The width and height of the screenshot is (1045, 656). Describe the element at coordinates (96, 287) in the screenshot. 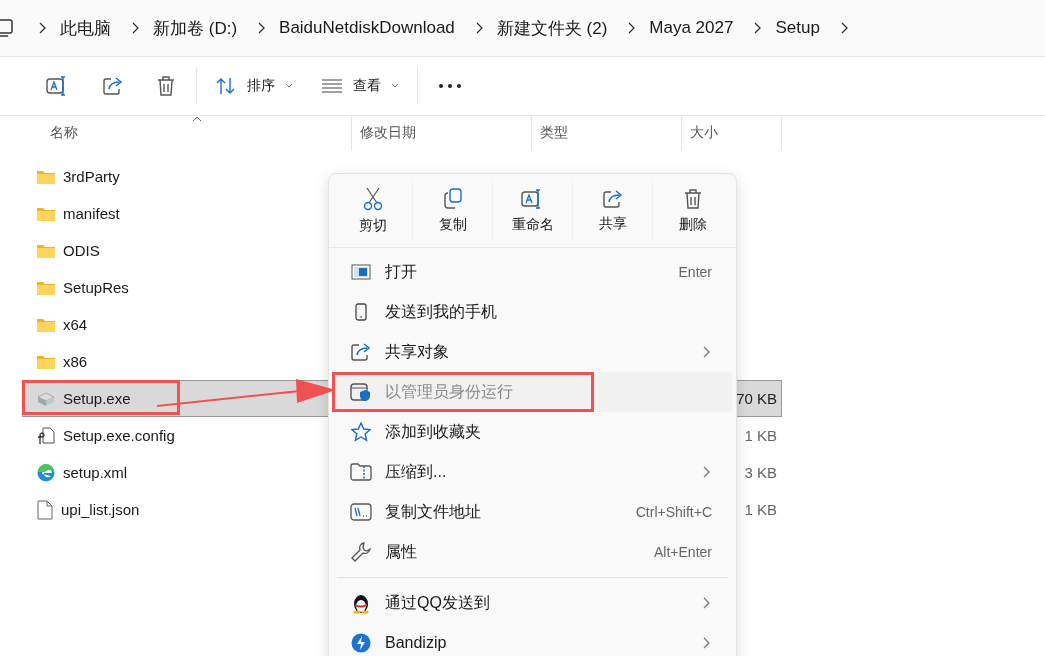

I see `file-name: SetupRes` at that location.